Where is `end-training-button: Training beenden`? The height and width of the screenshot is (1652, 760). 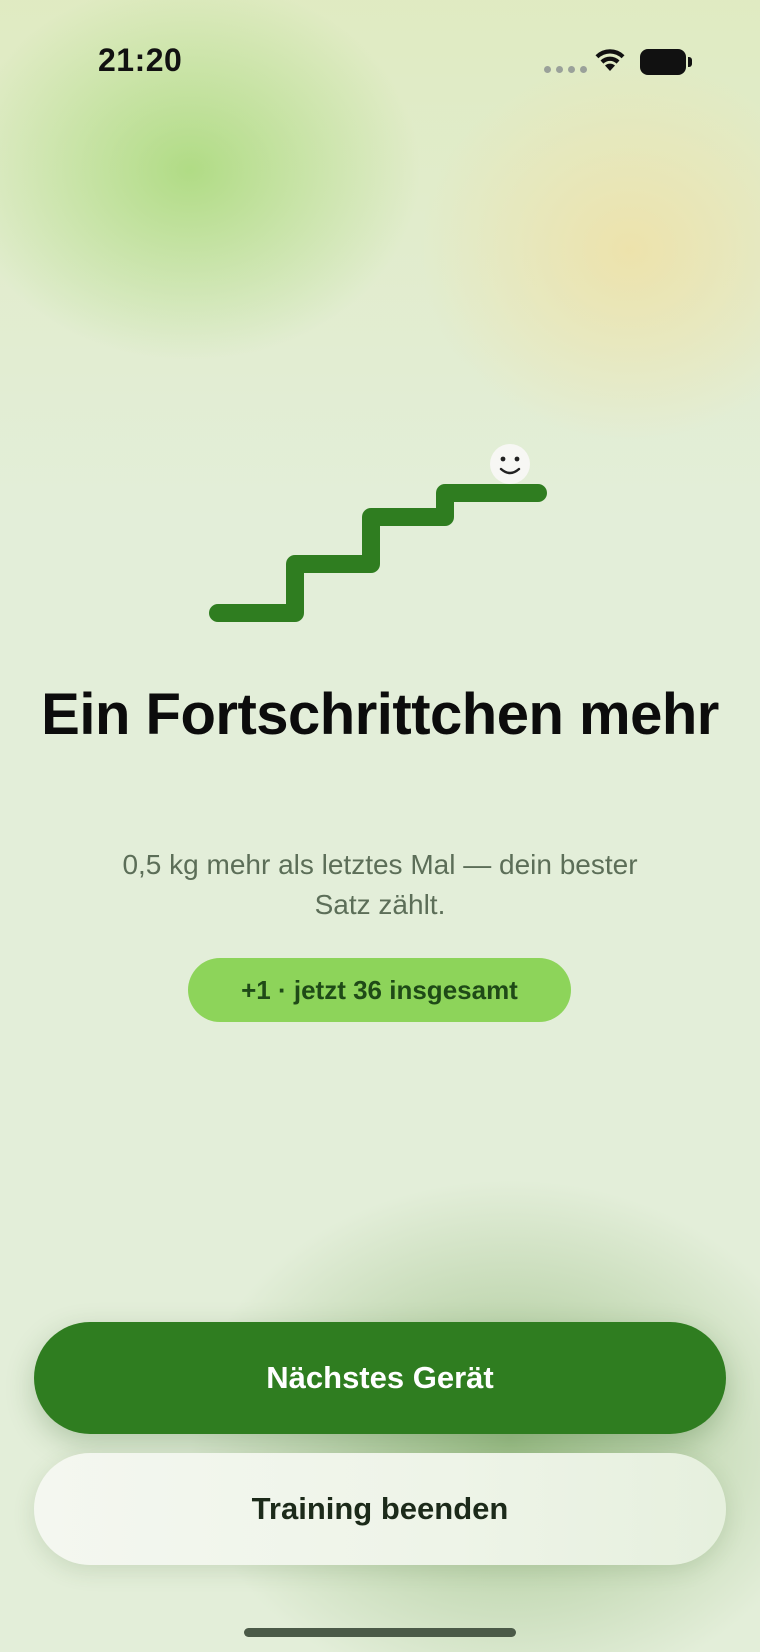
end-training-button: Training beenden is located at coordinates (380, 1509).